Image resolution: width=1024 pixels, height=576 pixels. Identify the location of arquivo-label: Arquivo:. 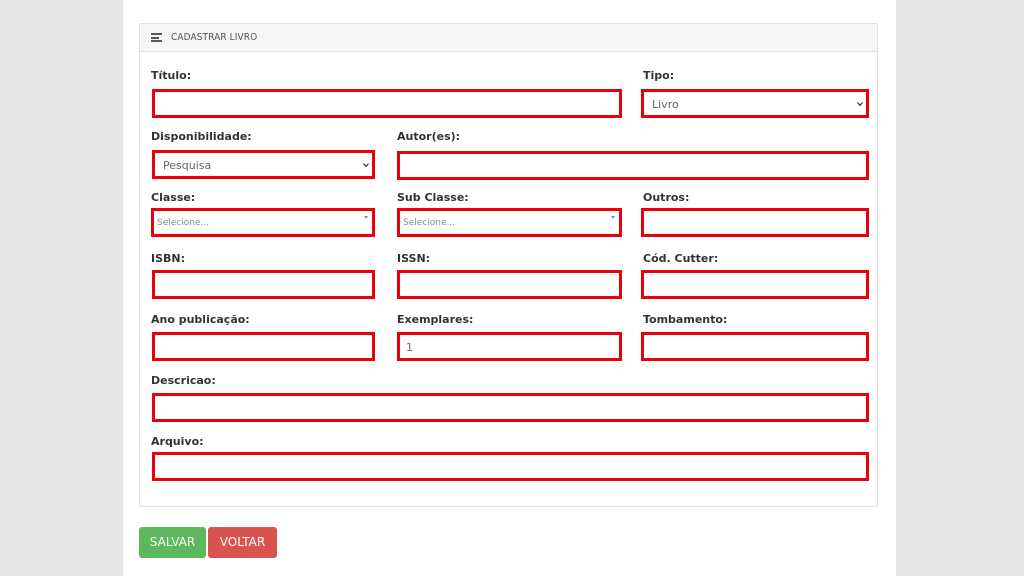
(177, 441).